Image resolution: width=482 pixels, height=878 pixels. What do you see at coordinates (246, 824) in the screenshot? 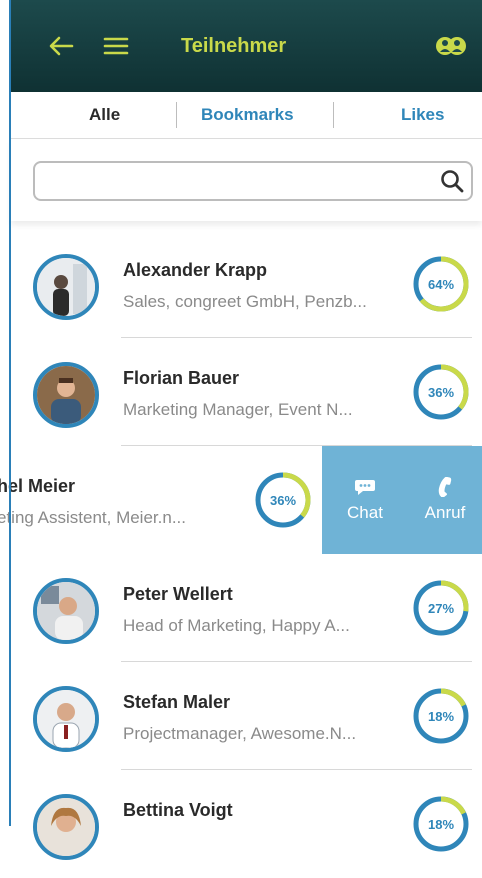
I see `list-item: Bettina Voigt 18%` at bounding box center [246, 824].